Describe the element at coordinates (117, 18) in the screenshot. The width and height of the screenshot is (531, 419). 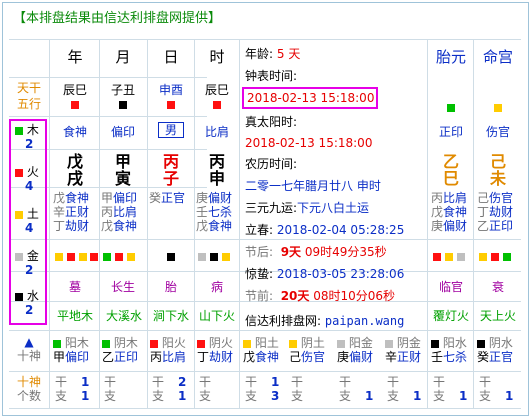
I see `page-title: 【本排盘结果由信达利排盘网提供】` at that location.